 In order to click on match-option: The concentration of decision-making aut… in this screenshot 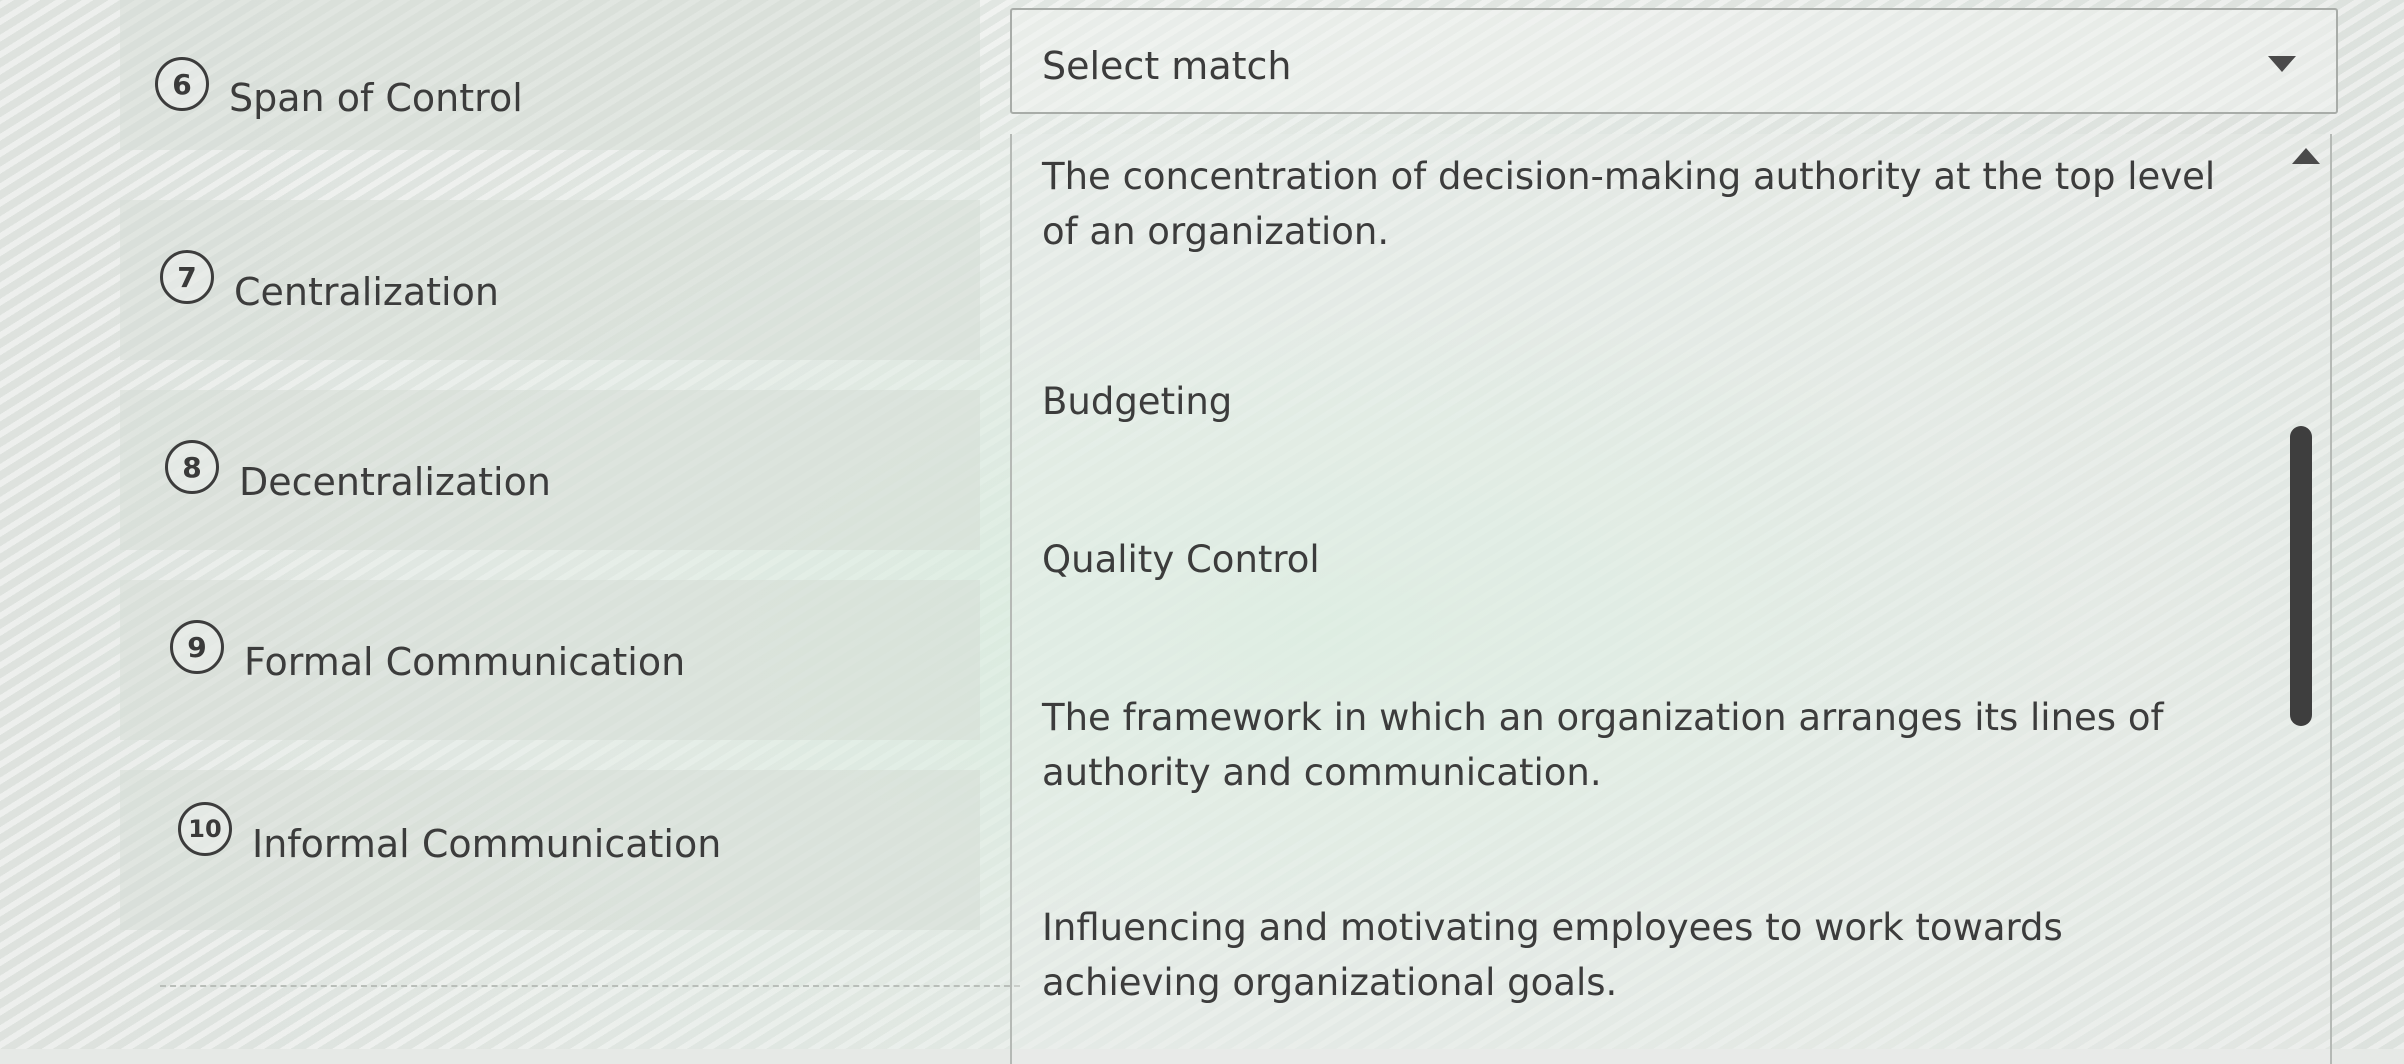, I will do `click(1632, 204)`.